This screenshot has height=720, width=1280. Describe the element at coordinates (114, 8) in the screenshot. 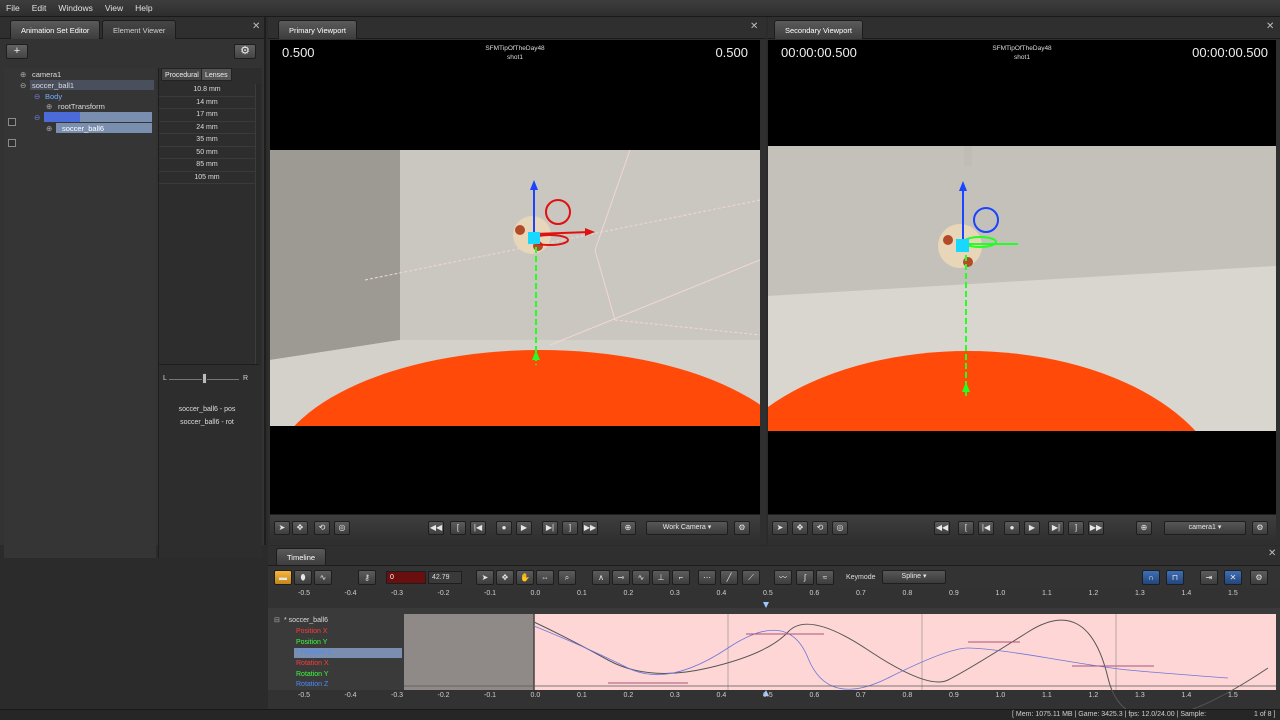

I see `menu-view: View` at that location.